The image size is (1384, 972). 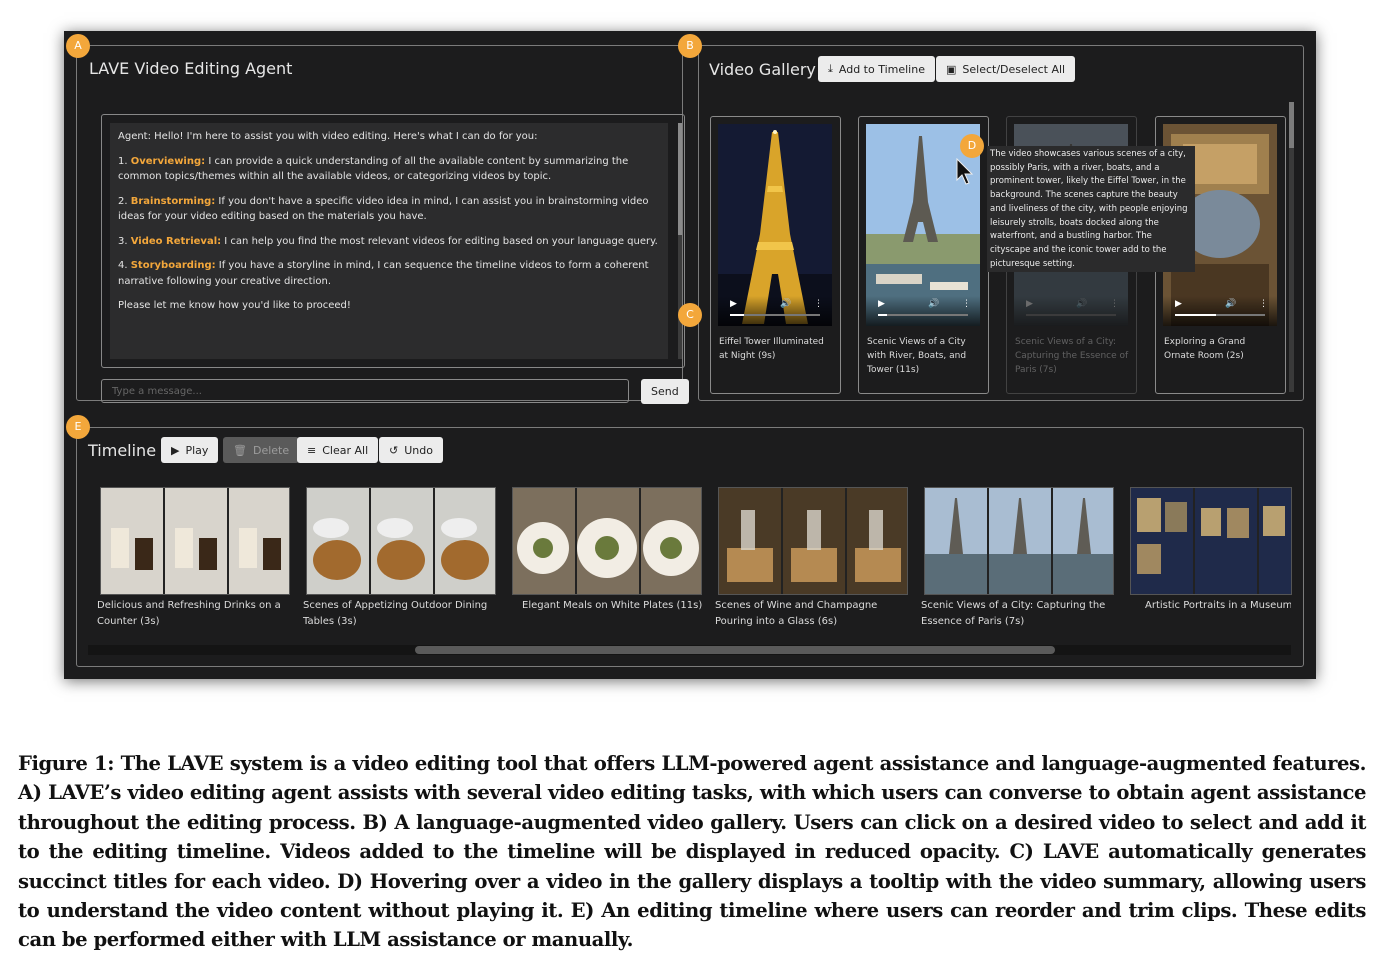 What do you see at coordinates (1006, 69) in the screenshot?
I see `select-all-button: ▣ Select/Deselect All` at bounding box center [1006, 69].